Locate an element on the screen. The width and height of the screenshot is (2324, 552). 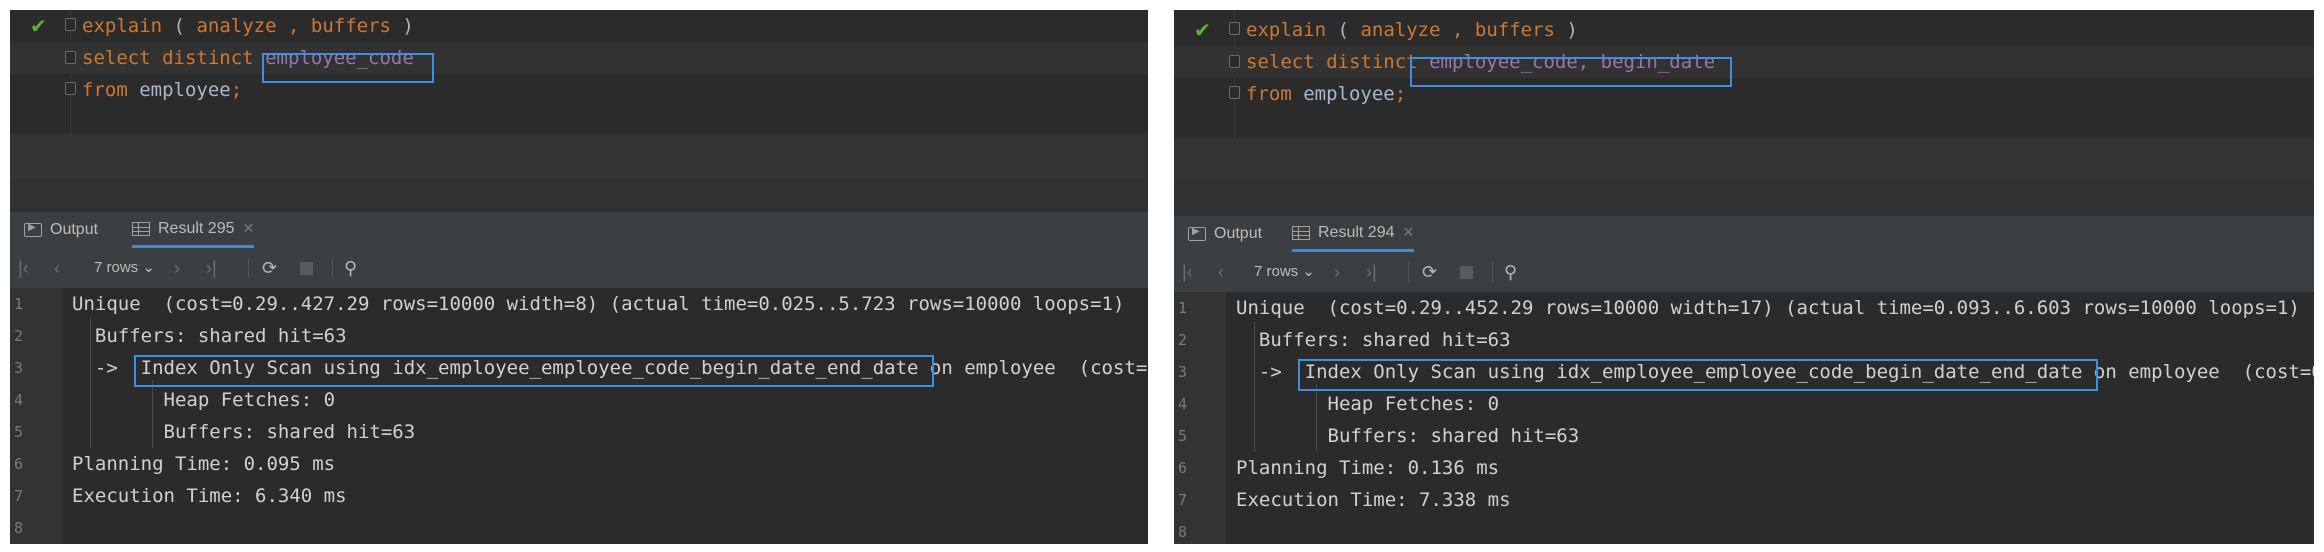
code-line-2: select distinct employee_code is located at coordinates (579, 58).